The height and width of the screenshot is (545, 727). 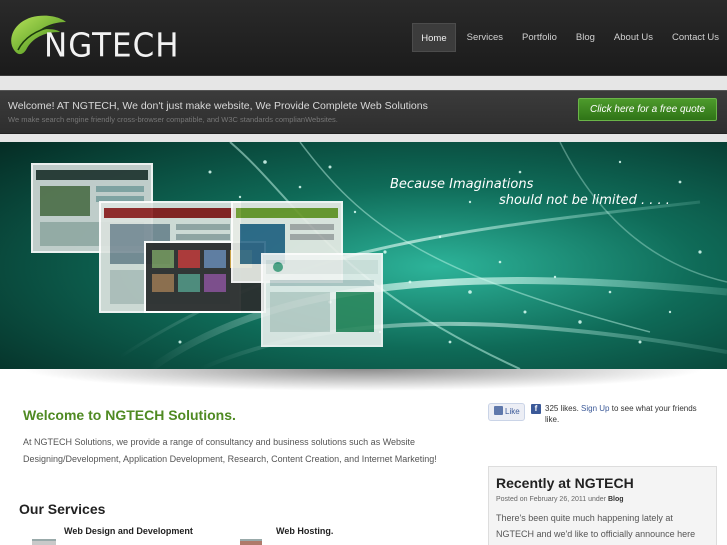 What do you see at coordinates (128, 531) in the screenshot?
I see `service-title-web-design: Web Design and Development` at bounding box center [128, 531].